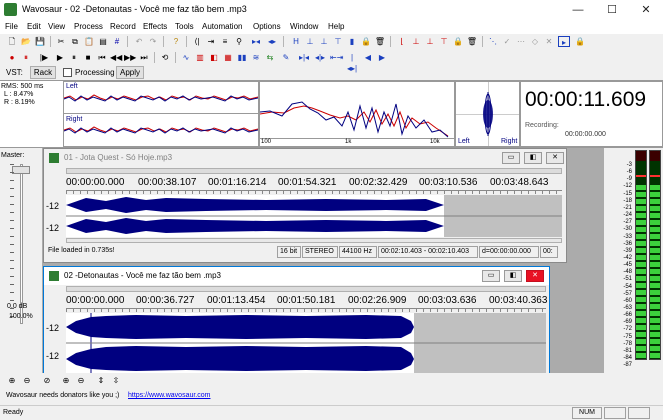  I want to click on prev-icon: ◀, so click(368, 57).